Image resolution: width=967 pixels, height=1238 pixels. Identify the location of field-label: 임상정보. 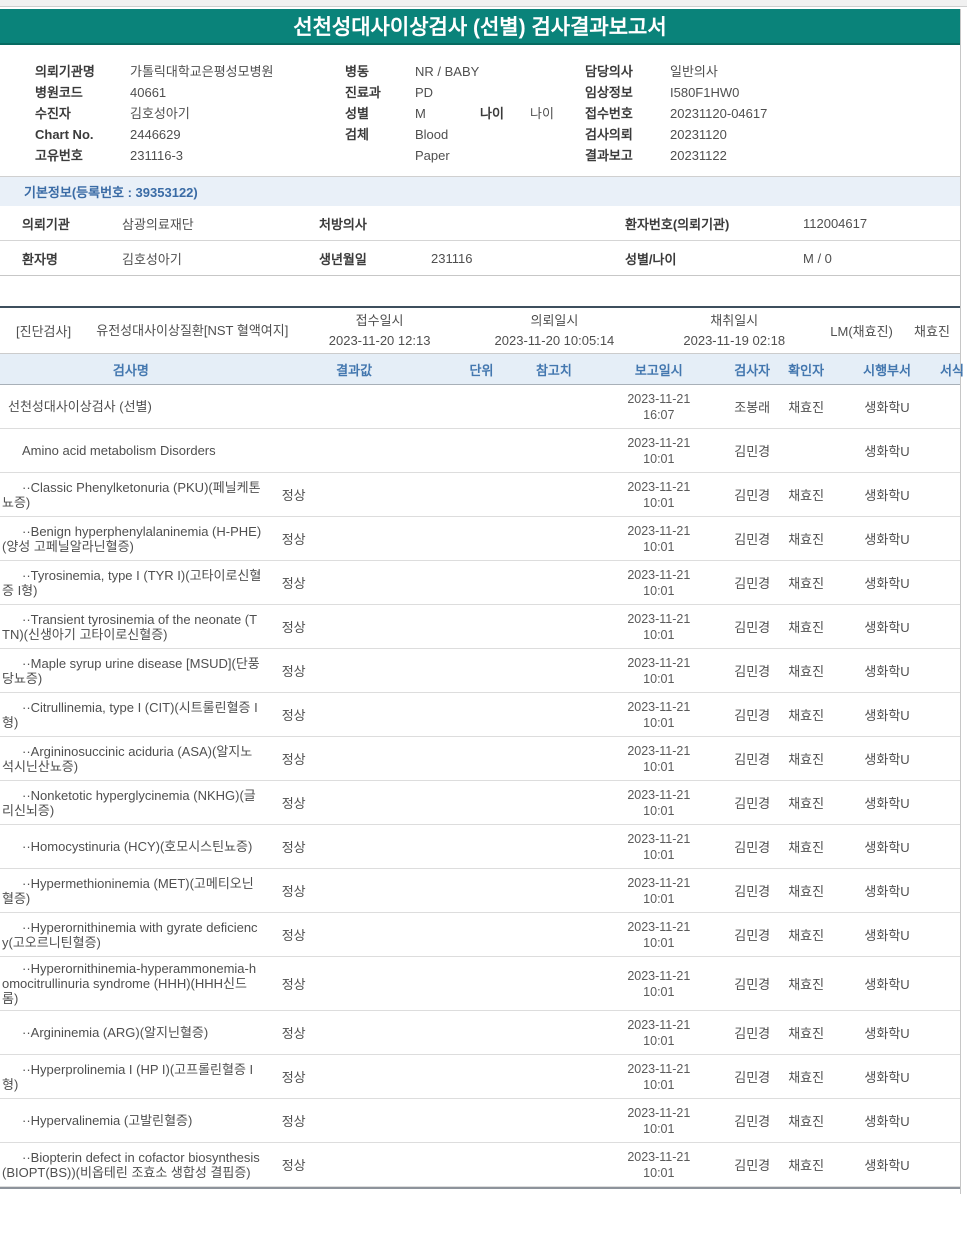
(609, 92).